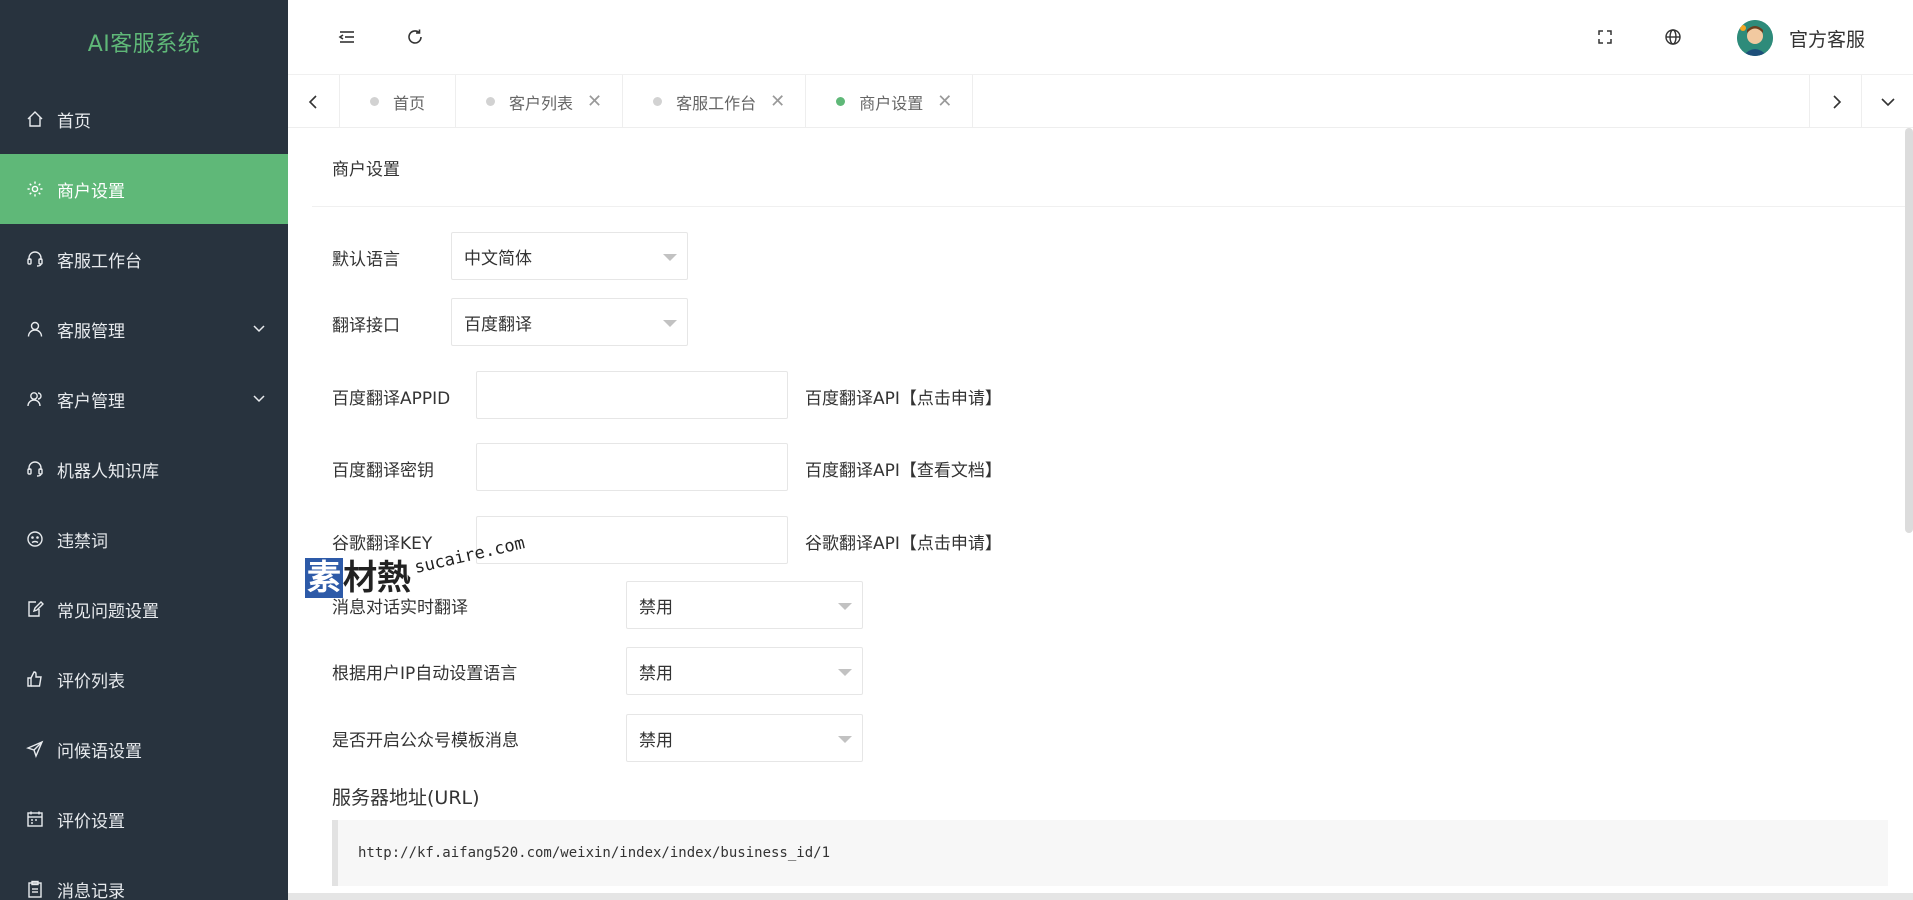 Image resolution: width=1913 pixels, height=900 pixels. What do you see at coordinates (144, 877) in the screenshot?
I see `sidebar-item: 消息记录` at bounding box center [144, 877].